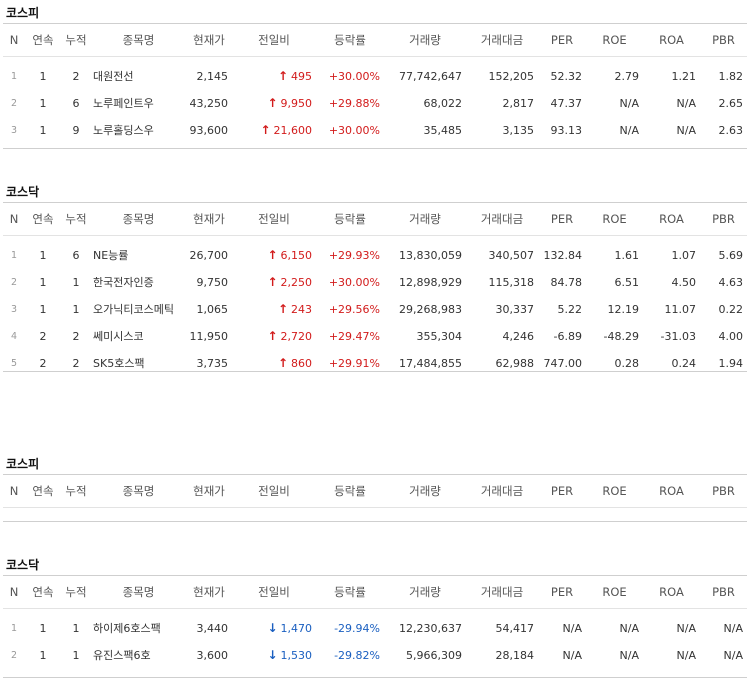  I want to click on trading-volume: 68,022, so click(443, 103).